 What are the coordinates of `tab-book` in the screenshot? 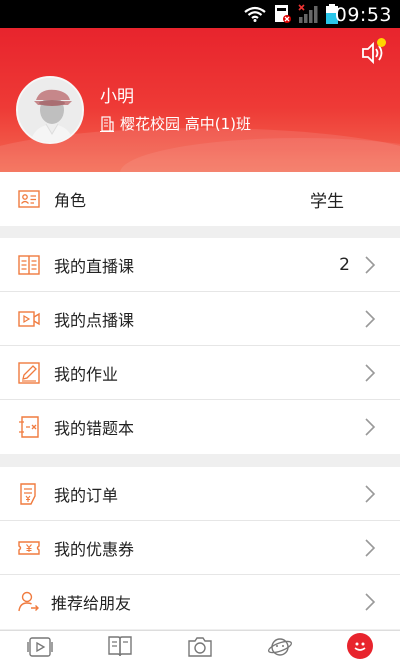 It's located at (120, 646).